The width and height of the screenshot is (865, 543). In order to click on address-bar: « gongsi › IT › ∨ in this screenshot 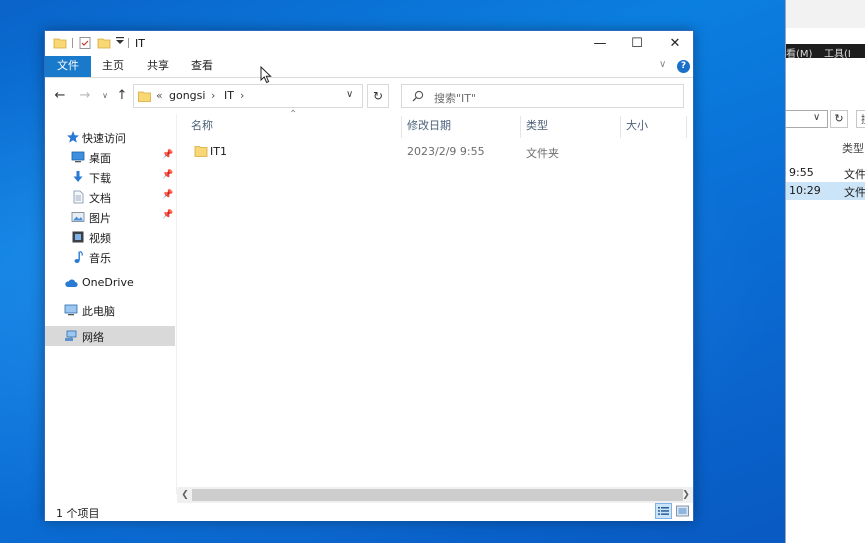, I will do `click(248, 96)`.